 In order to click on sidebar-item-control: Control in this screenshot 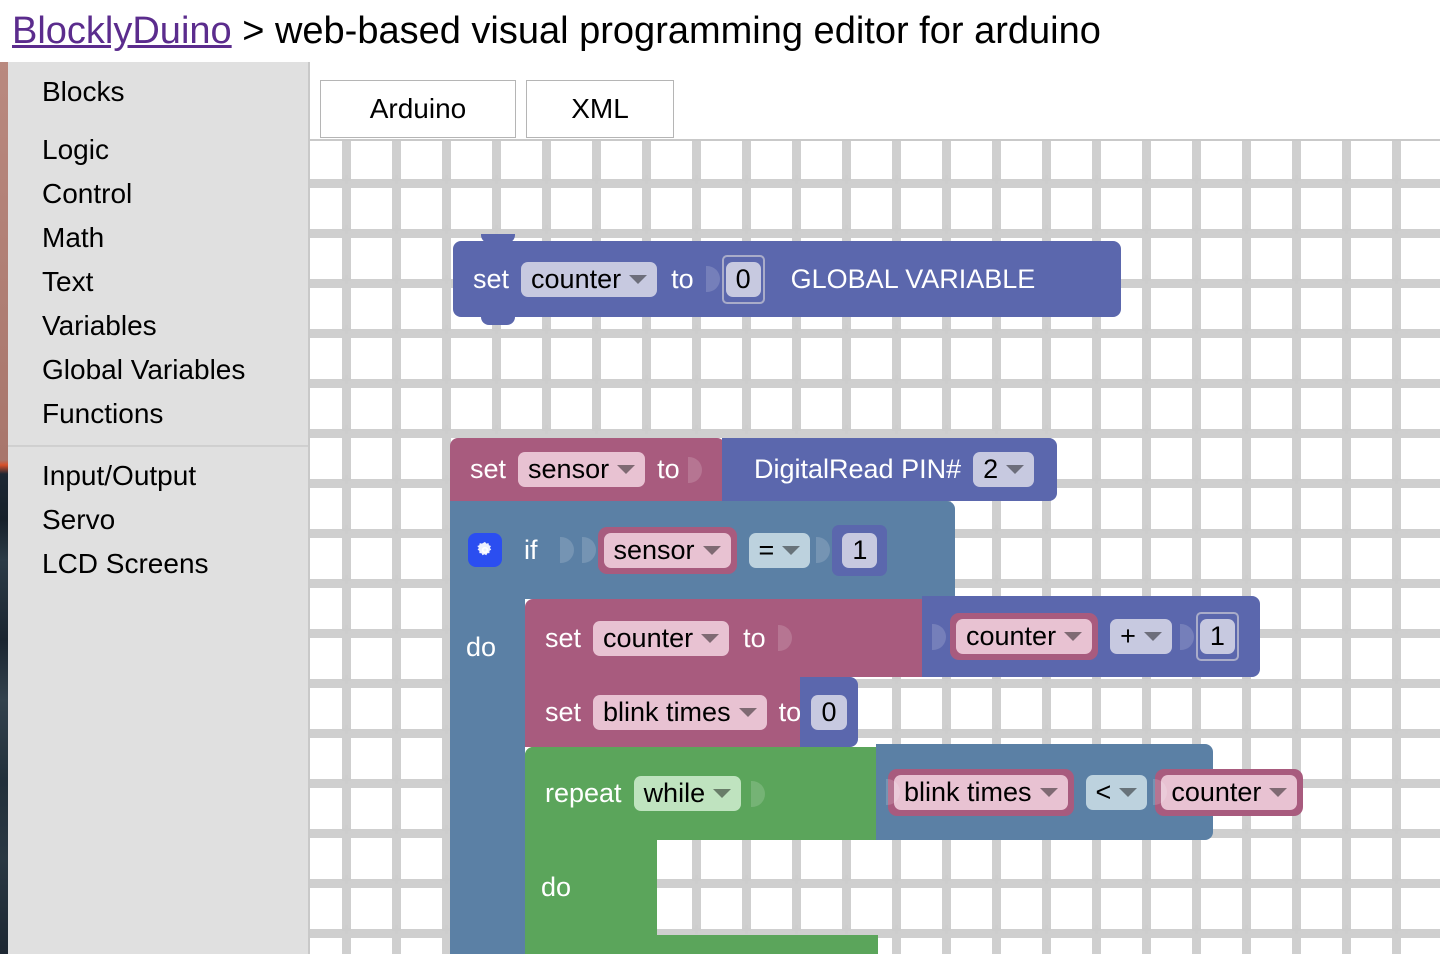, I will do `click(159, 194)`.